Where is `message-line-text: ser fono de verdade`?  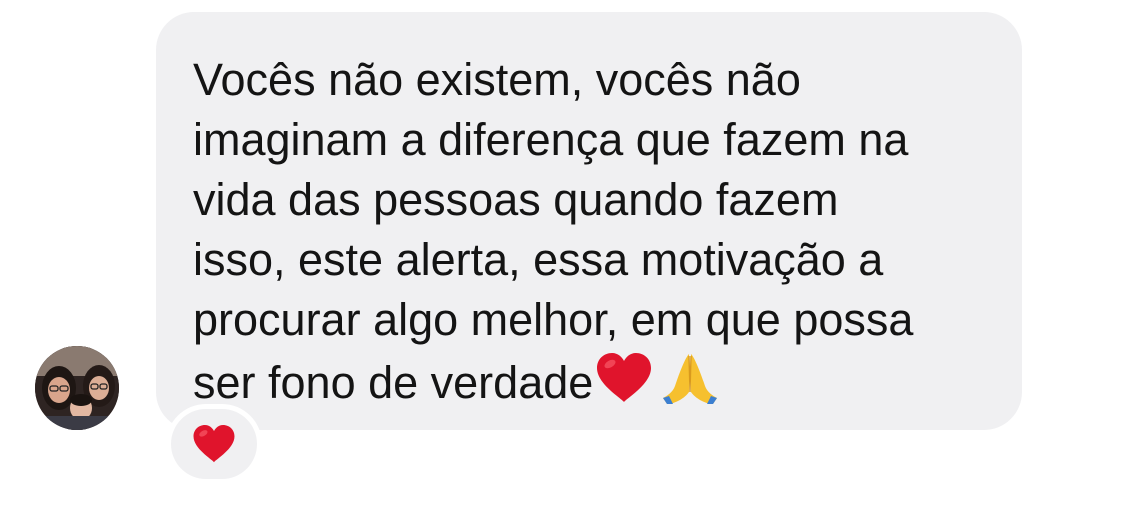 message-line-text: ser fono de verdade is located at coordinates (393, 382).